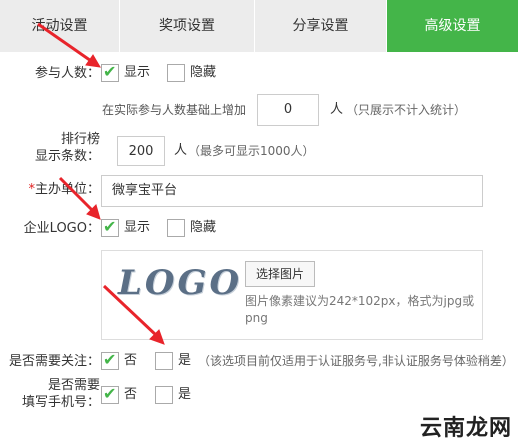 Image resolution: width=518 pixels, height=444 pixels. Describe the element at coordinates (185, 360) in the screenshot. I see `follow-yes-label: 是` at that location.